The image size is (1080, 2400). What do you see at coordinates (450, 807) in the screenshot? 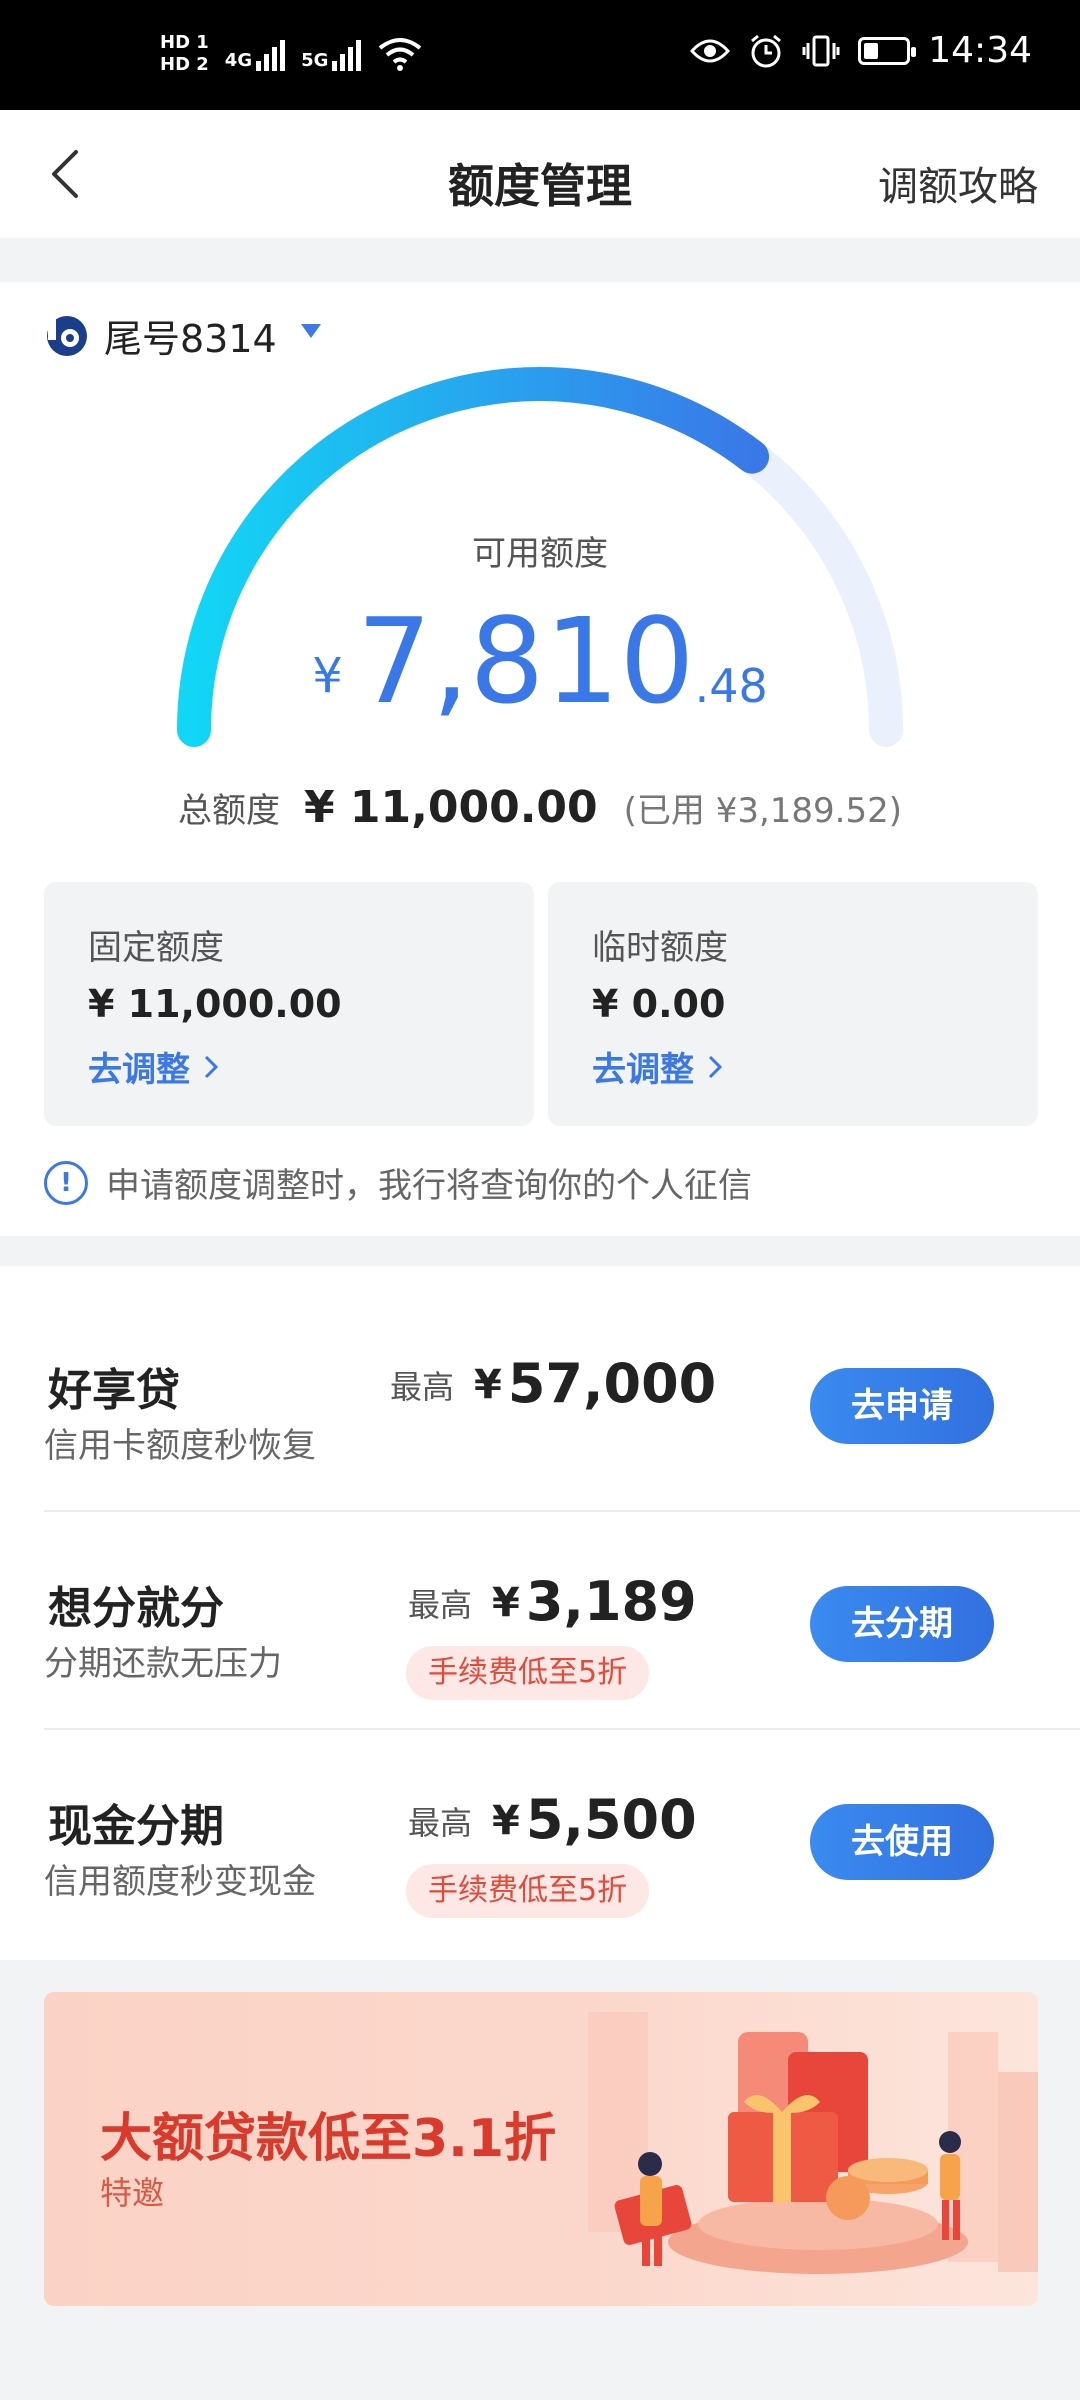
I see `total-value: ¥ 11,000.00` at bounding box center [450, 807].